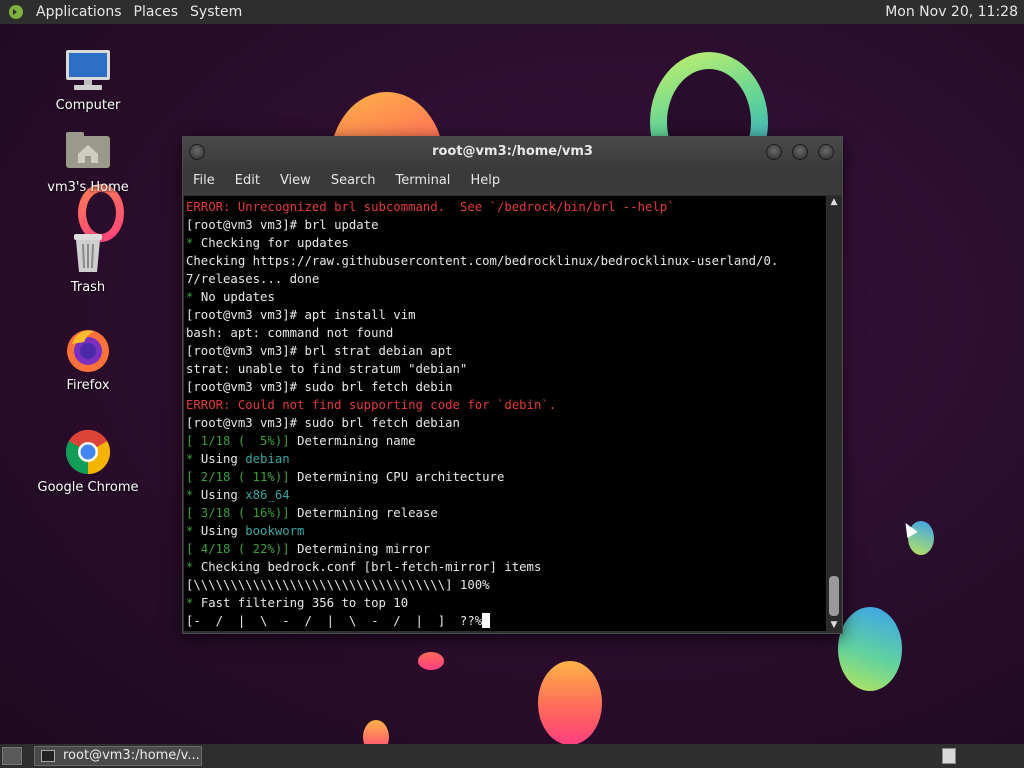  What do you see at coordinates (506, 441) in the screenshot?
I see `terminal-line: [ 1/18 ( 5%)] Determining name` at bounding box center [506, 441].